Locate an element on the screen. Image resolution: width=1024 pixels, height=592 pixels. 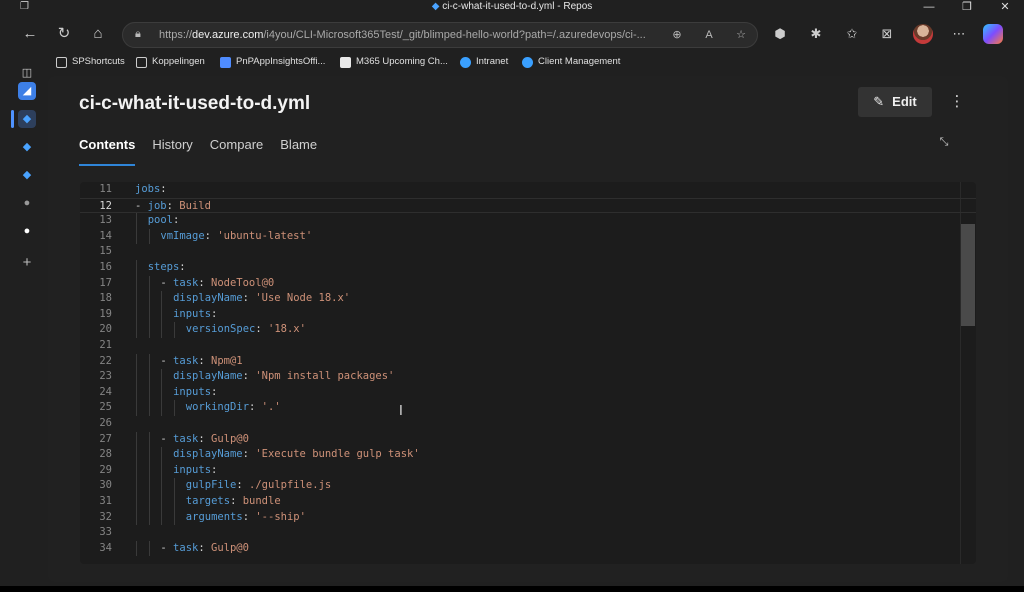
favorite-item: Intranet is located at coordinates (484, 62).